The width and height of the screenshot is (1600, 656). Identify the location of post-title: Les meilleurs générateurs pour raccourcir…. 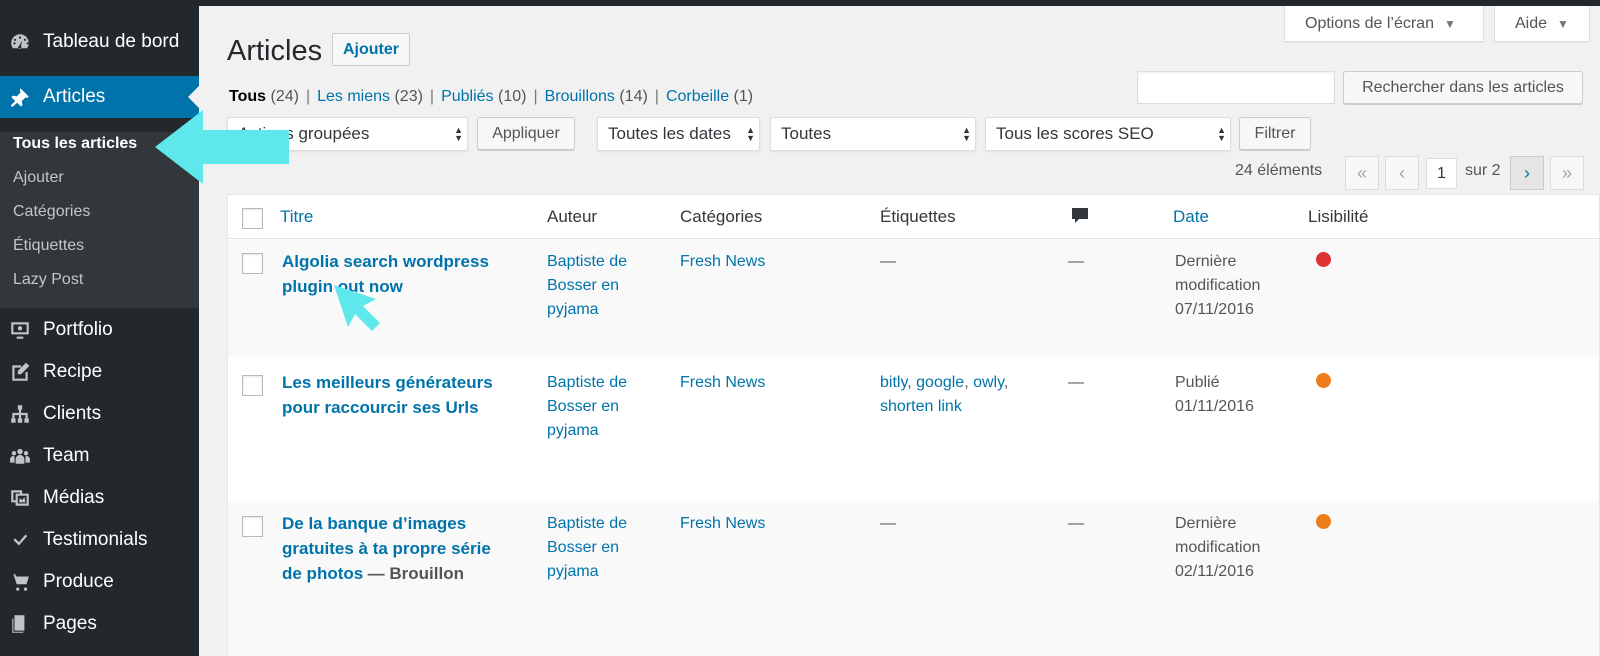
(387, 396).